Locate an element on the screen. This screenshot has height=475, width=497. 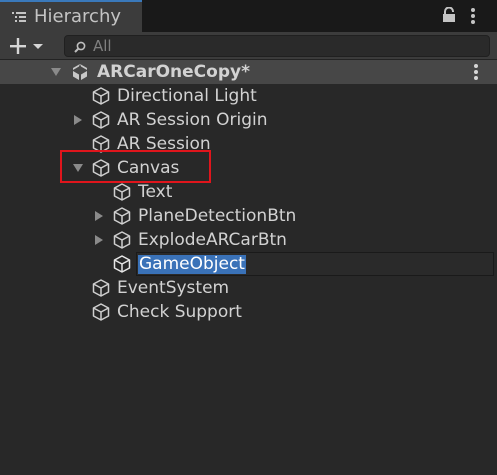
search-input: All is located at coordinates (277, 46).